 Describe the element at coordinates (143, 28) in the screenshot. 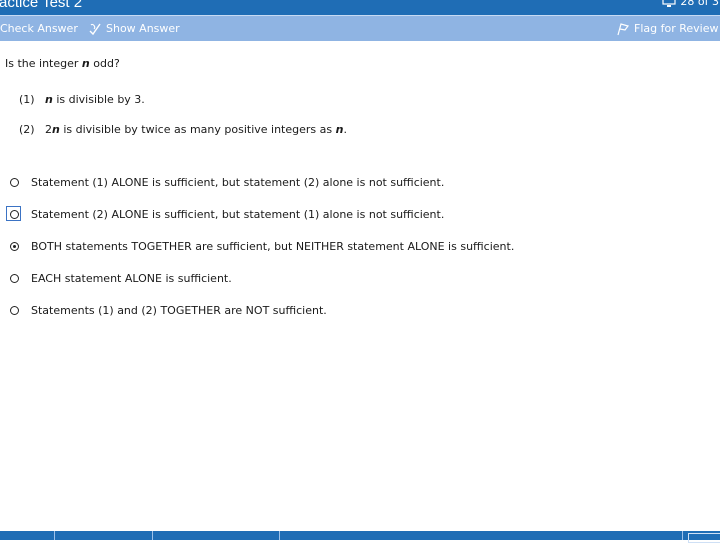

I see `show-answer-label: Show Answer` at that location.